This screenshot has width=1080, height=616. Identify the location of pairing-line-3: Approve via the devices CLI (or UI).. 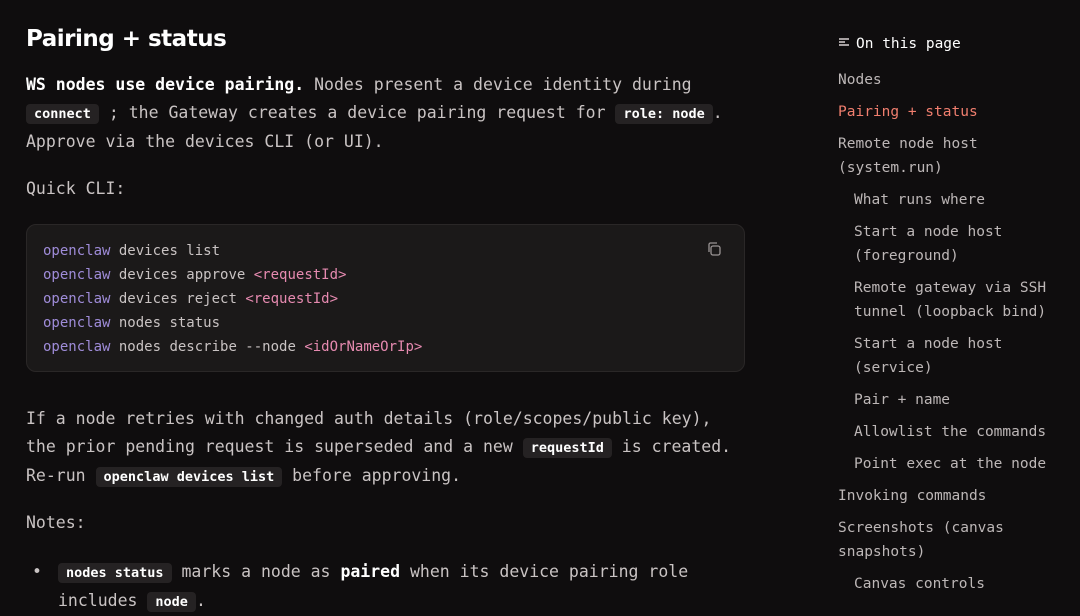
(205, 141).